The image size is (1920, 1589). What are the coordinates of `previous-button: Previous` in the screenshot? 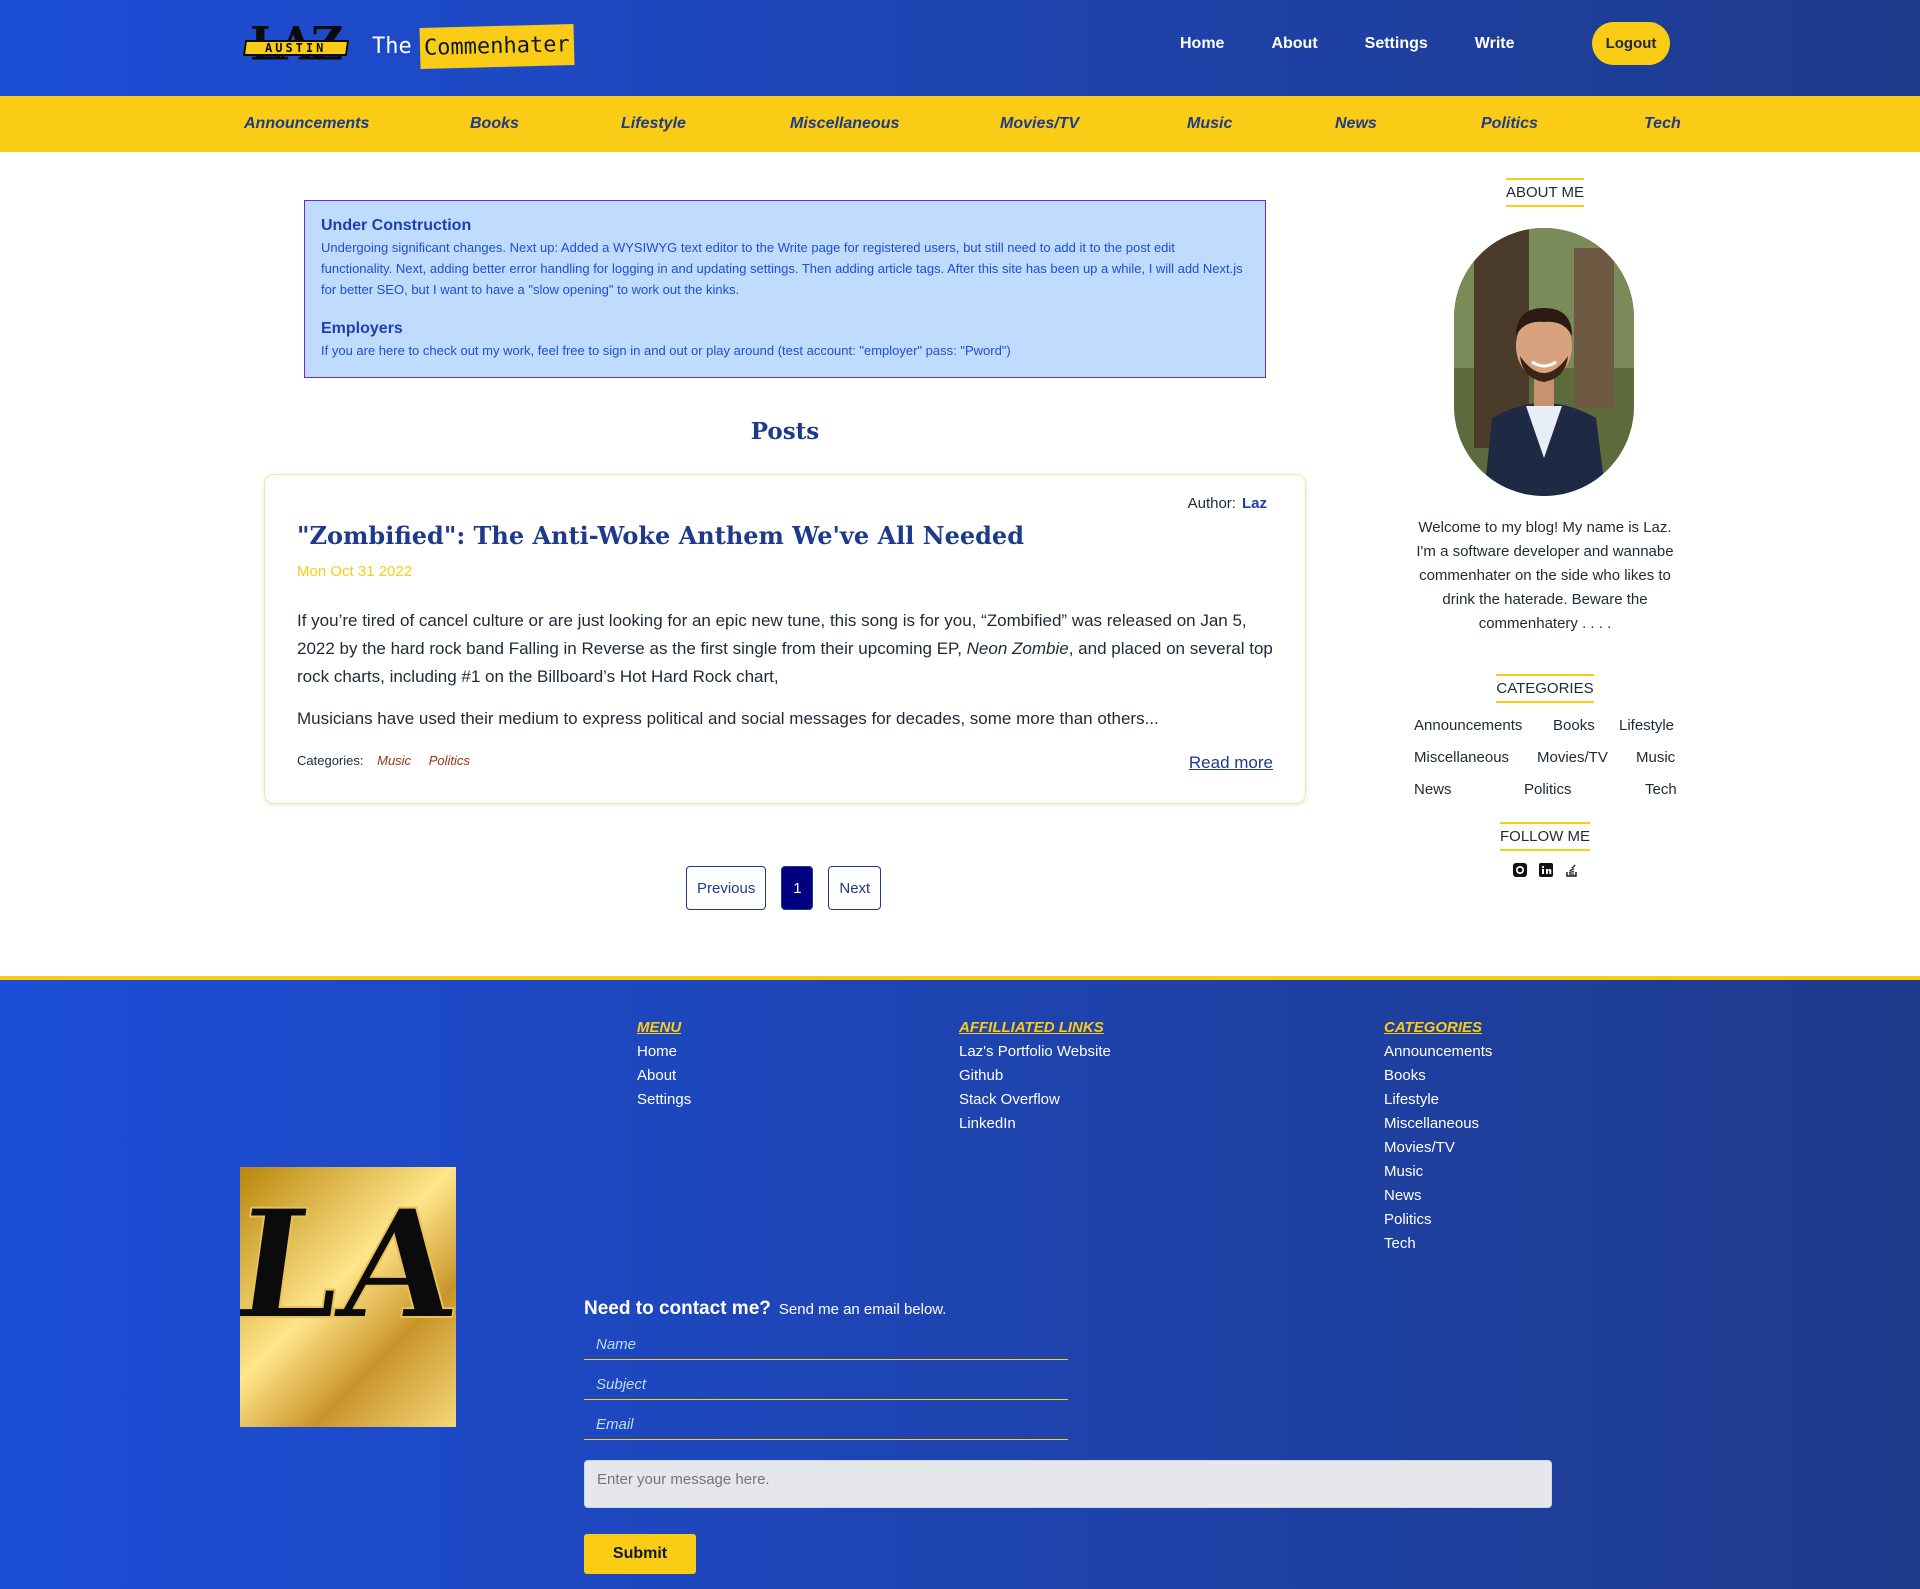 It's located at (726, 888).